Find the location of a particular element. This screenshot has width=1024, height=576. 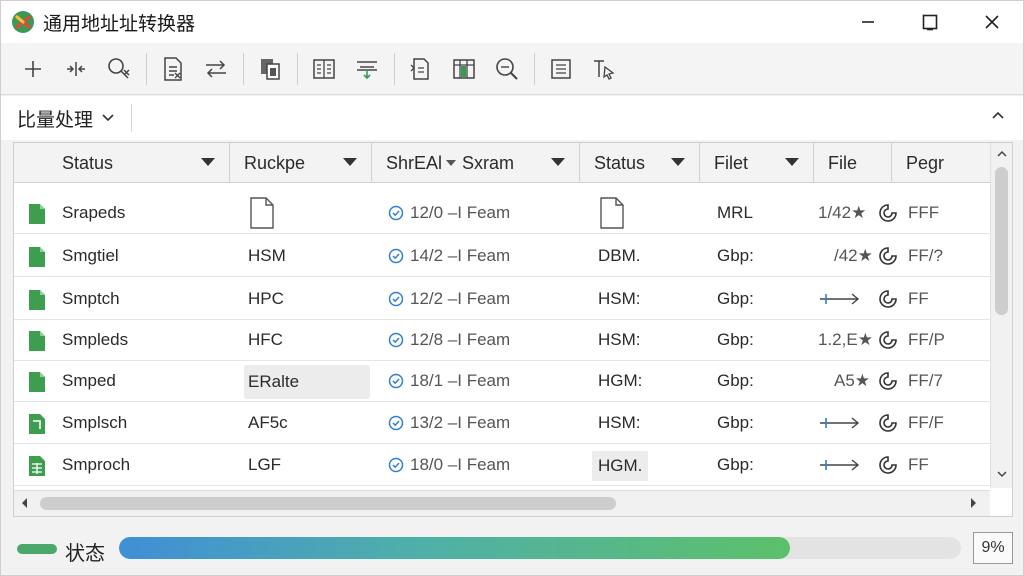

list-button is located at coordinates (561, 69).